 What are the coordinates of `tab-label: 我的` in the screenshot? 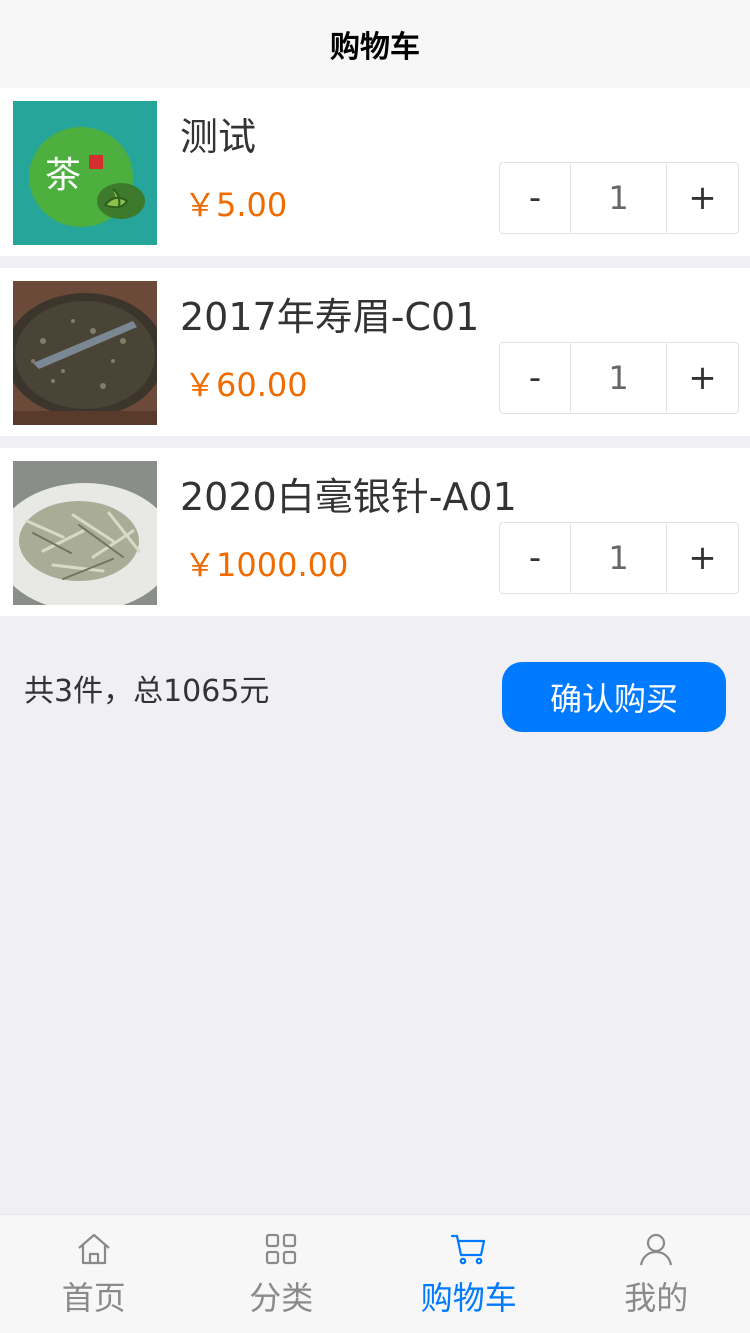 It's located at (656, 1298).